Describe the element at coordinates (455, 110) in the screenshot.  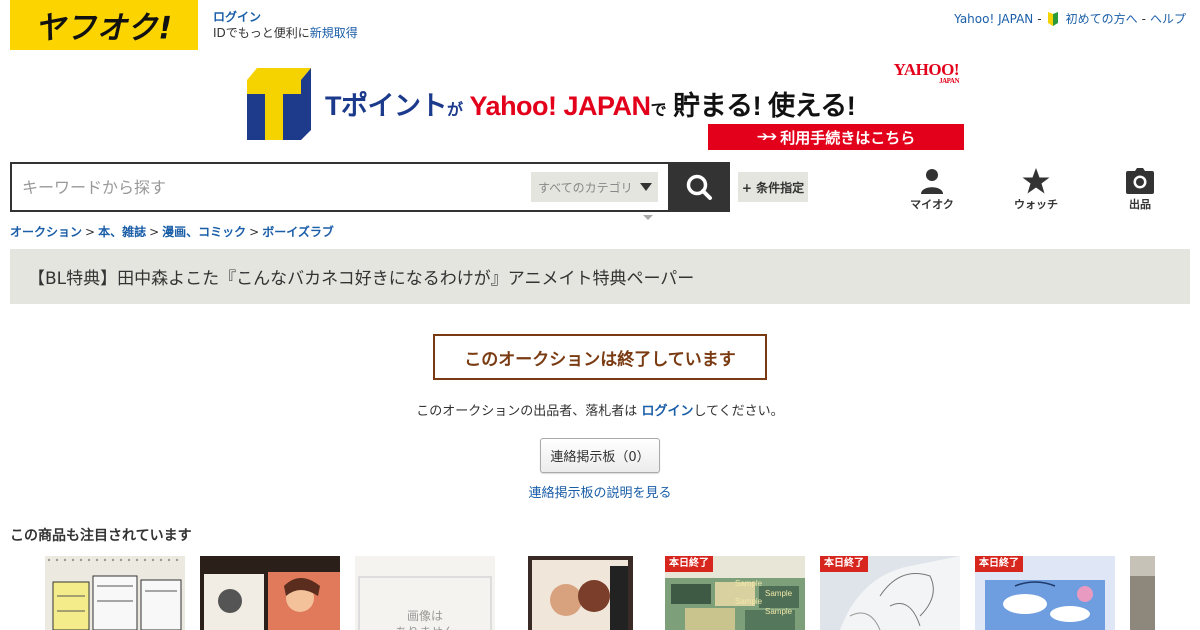
I see `banner-ga: が` at that location.